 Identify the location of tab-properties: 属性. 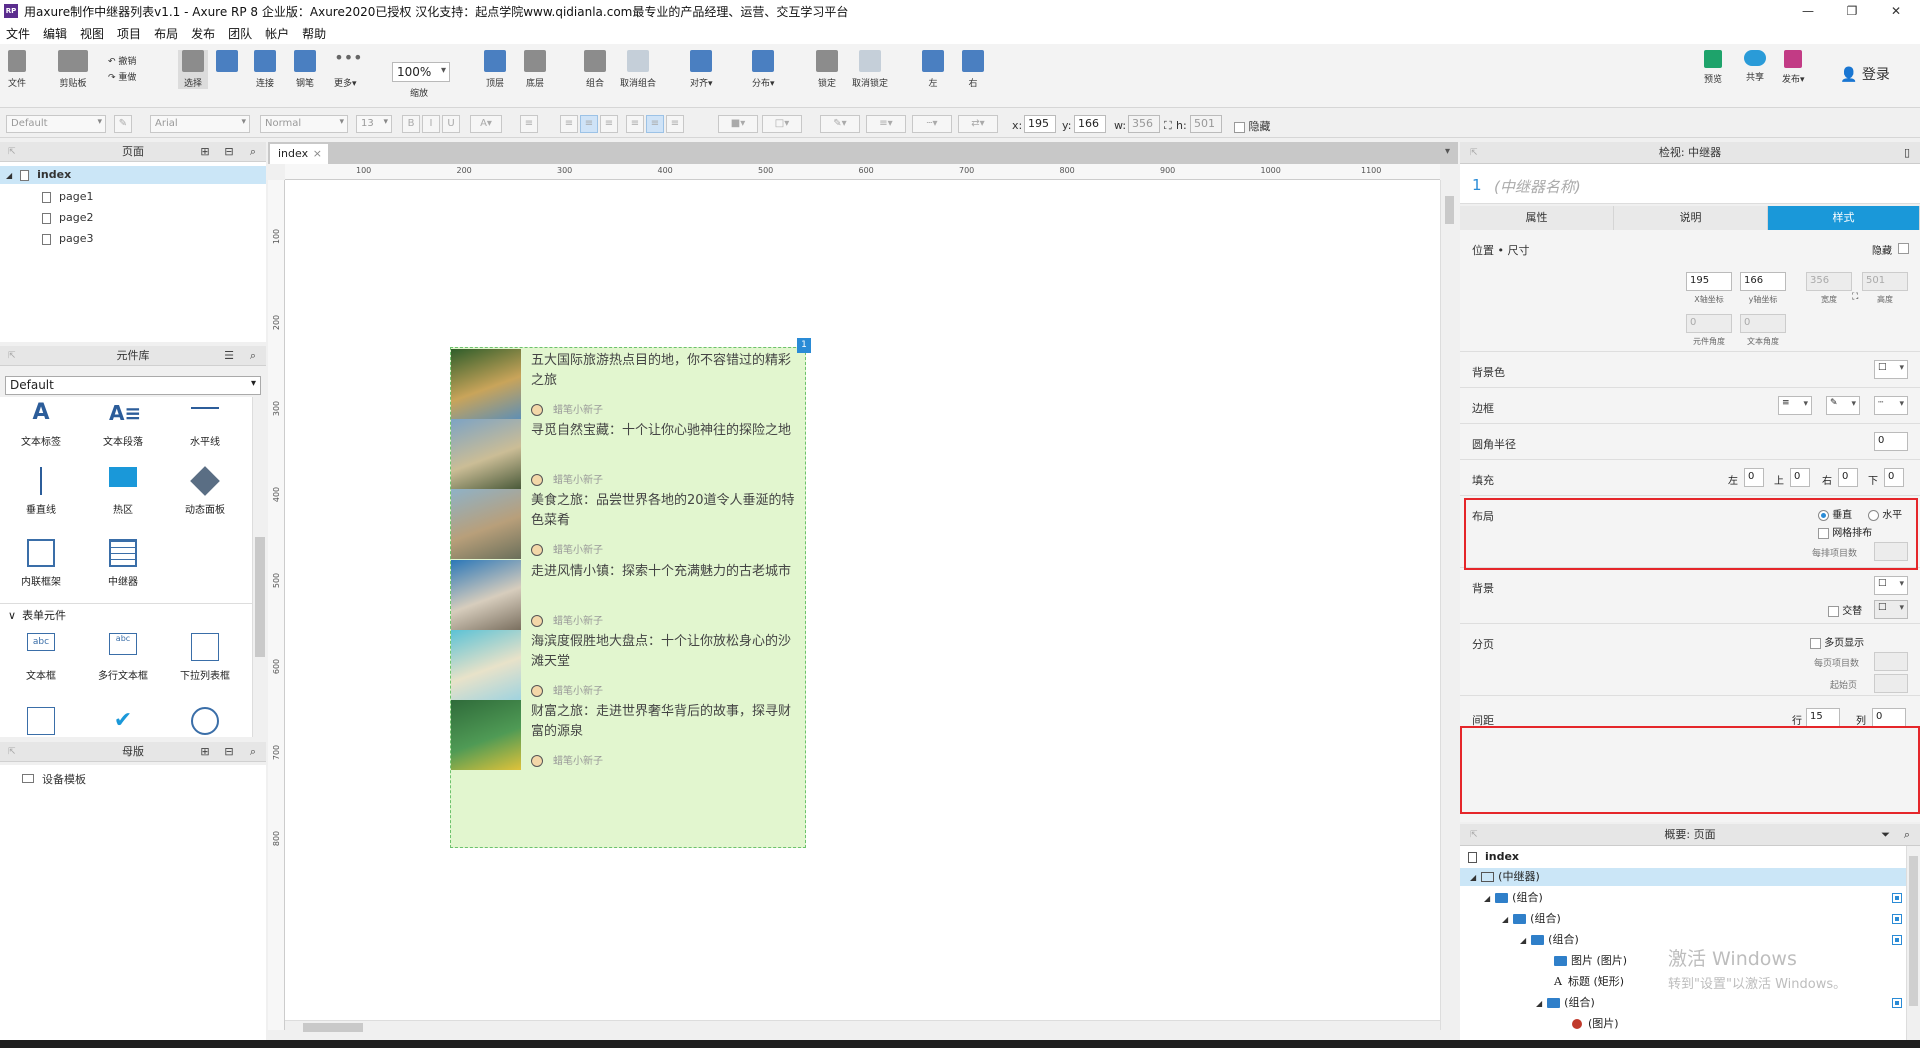
(1537, 218).